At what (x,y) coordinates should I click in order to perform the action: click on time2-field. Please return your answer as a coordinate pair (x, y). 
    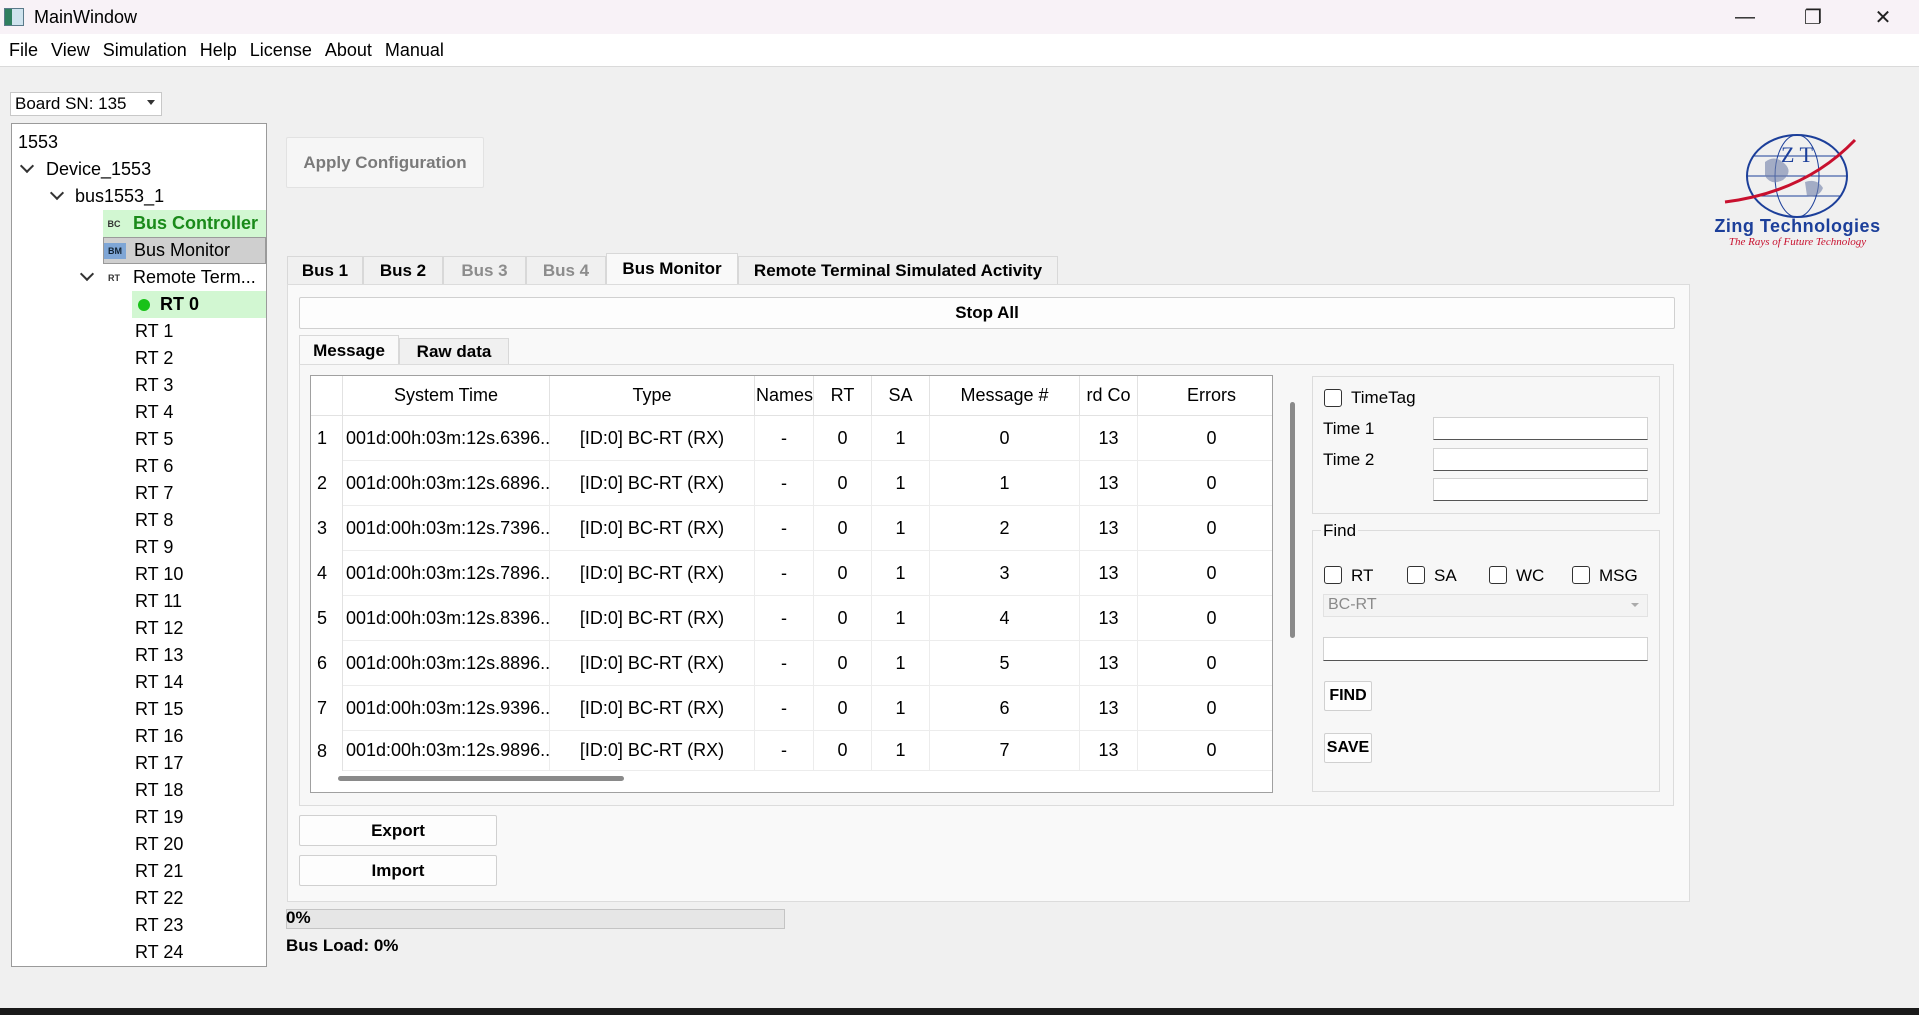
    Looking at the image, I should click on (1540, 459).